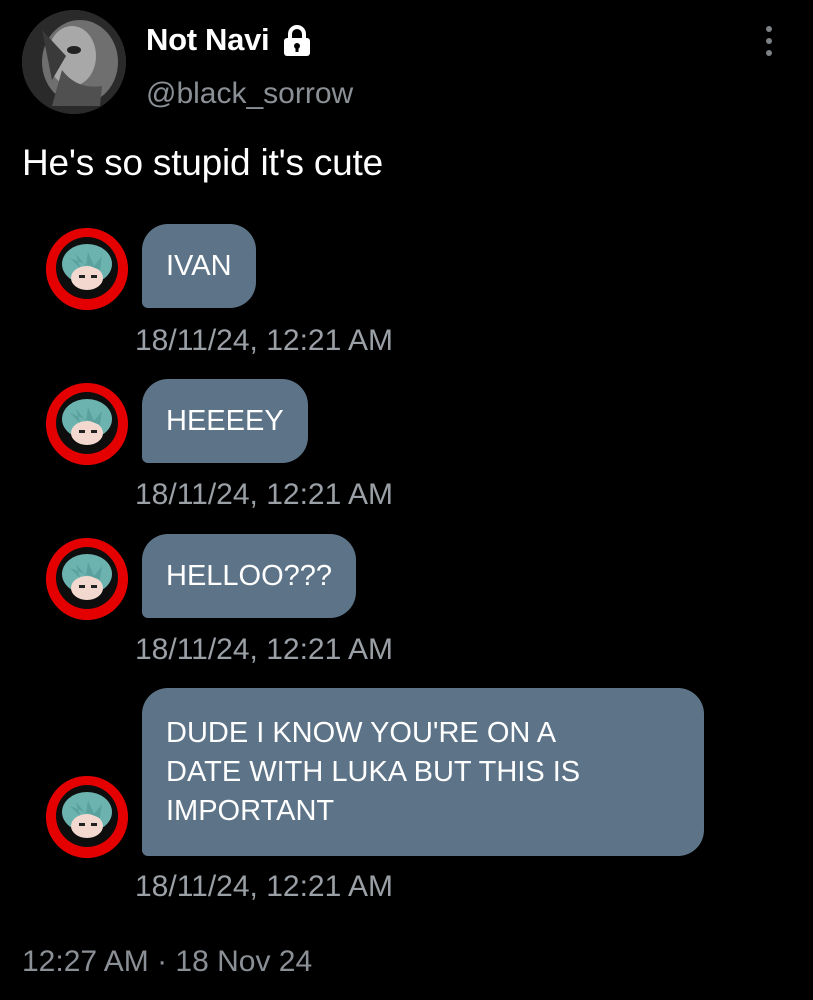 The width and height of the screenshot is (813, 1000). I want to click on avatar-image, so click(74, 62).